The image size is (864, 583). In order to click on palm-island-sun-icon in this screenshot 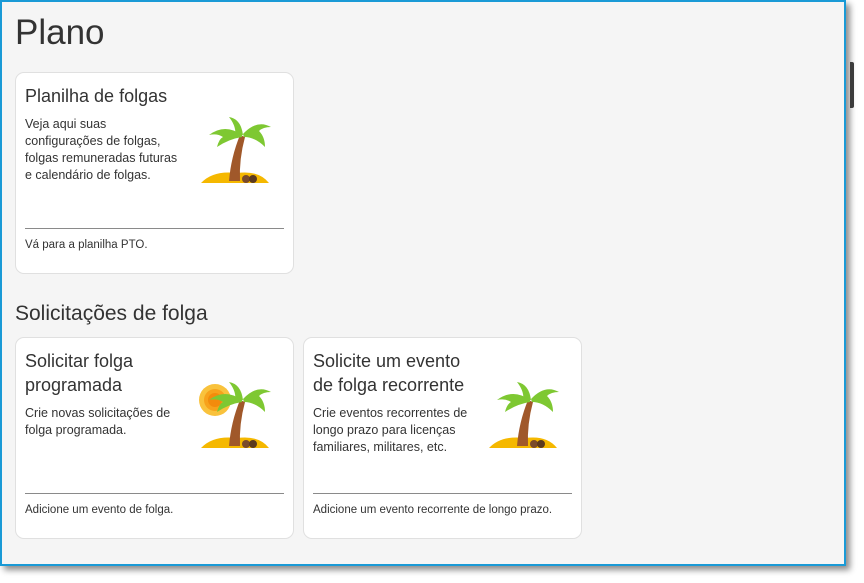, I will do `click(235, 415)`.